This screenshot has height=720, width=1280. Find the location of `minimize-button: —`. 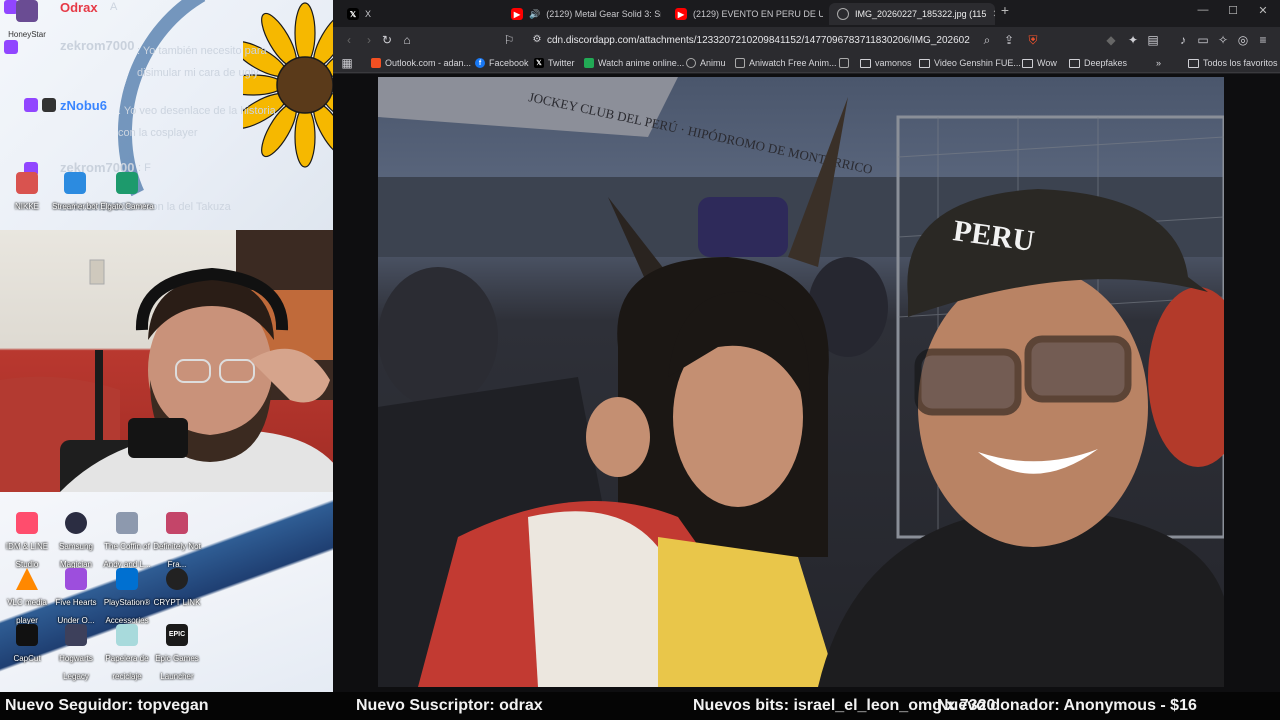

minimize-button: — is located at coordinates (1203, 10).